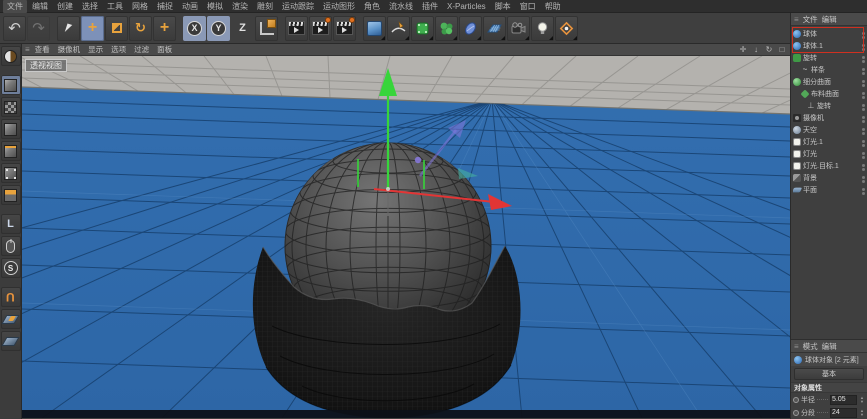  I want to click on scale-tool, so click(116, 28).